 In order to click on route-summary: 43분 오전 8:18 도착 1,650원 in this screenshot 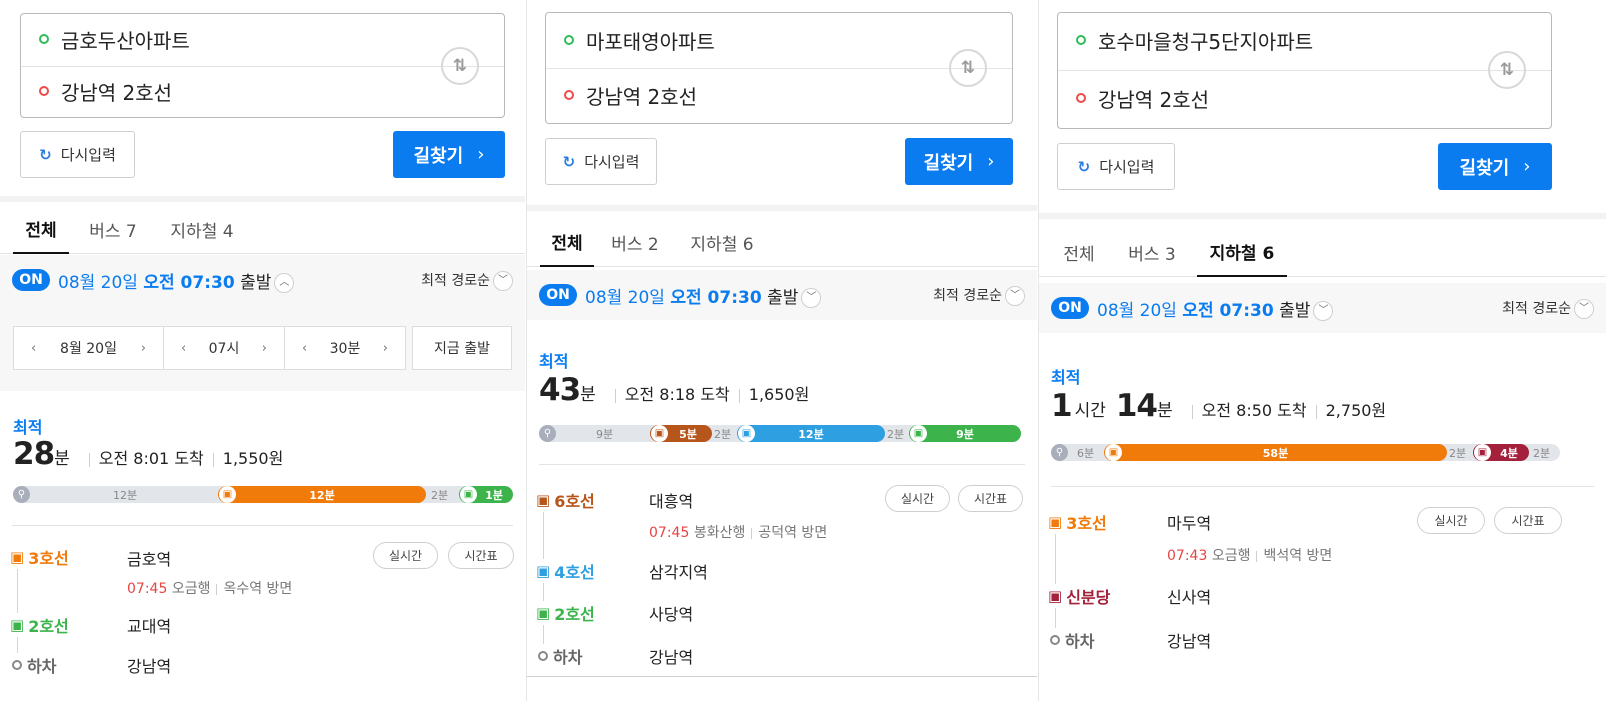, I will do `click(674, 390)`.